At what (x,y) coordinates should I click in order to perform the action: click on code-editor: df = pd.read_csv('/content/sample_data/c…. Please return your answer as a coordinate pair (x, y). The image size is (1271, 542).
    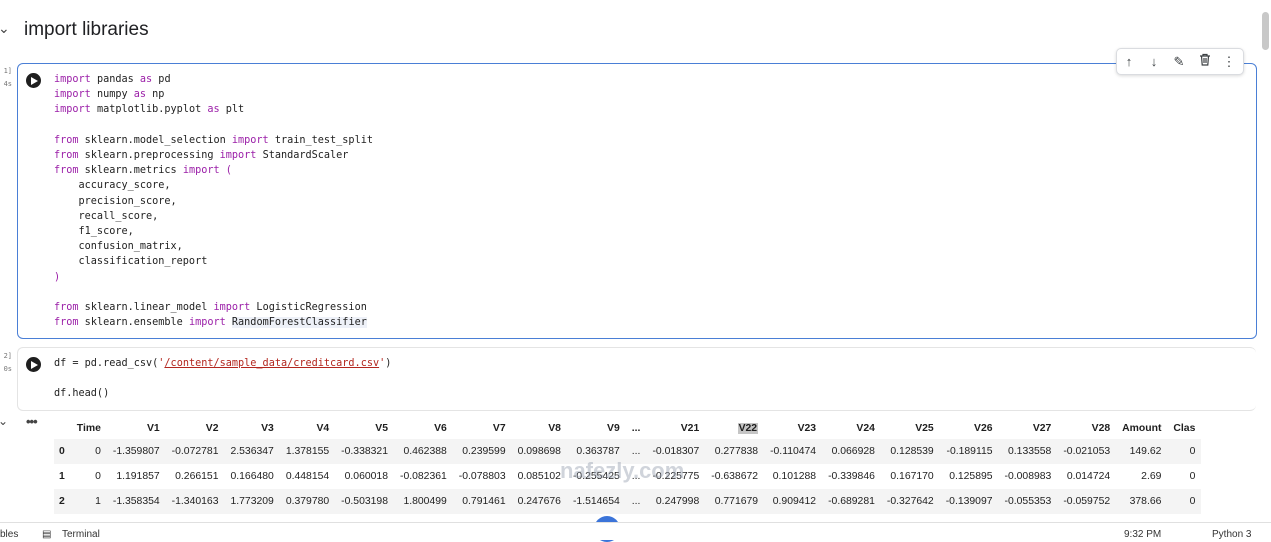
    Looking at the image, I should click on (222, 379).